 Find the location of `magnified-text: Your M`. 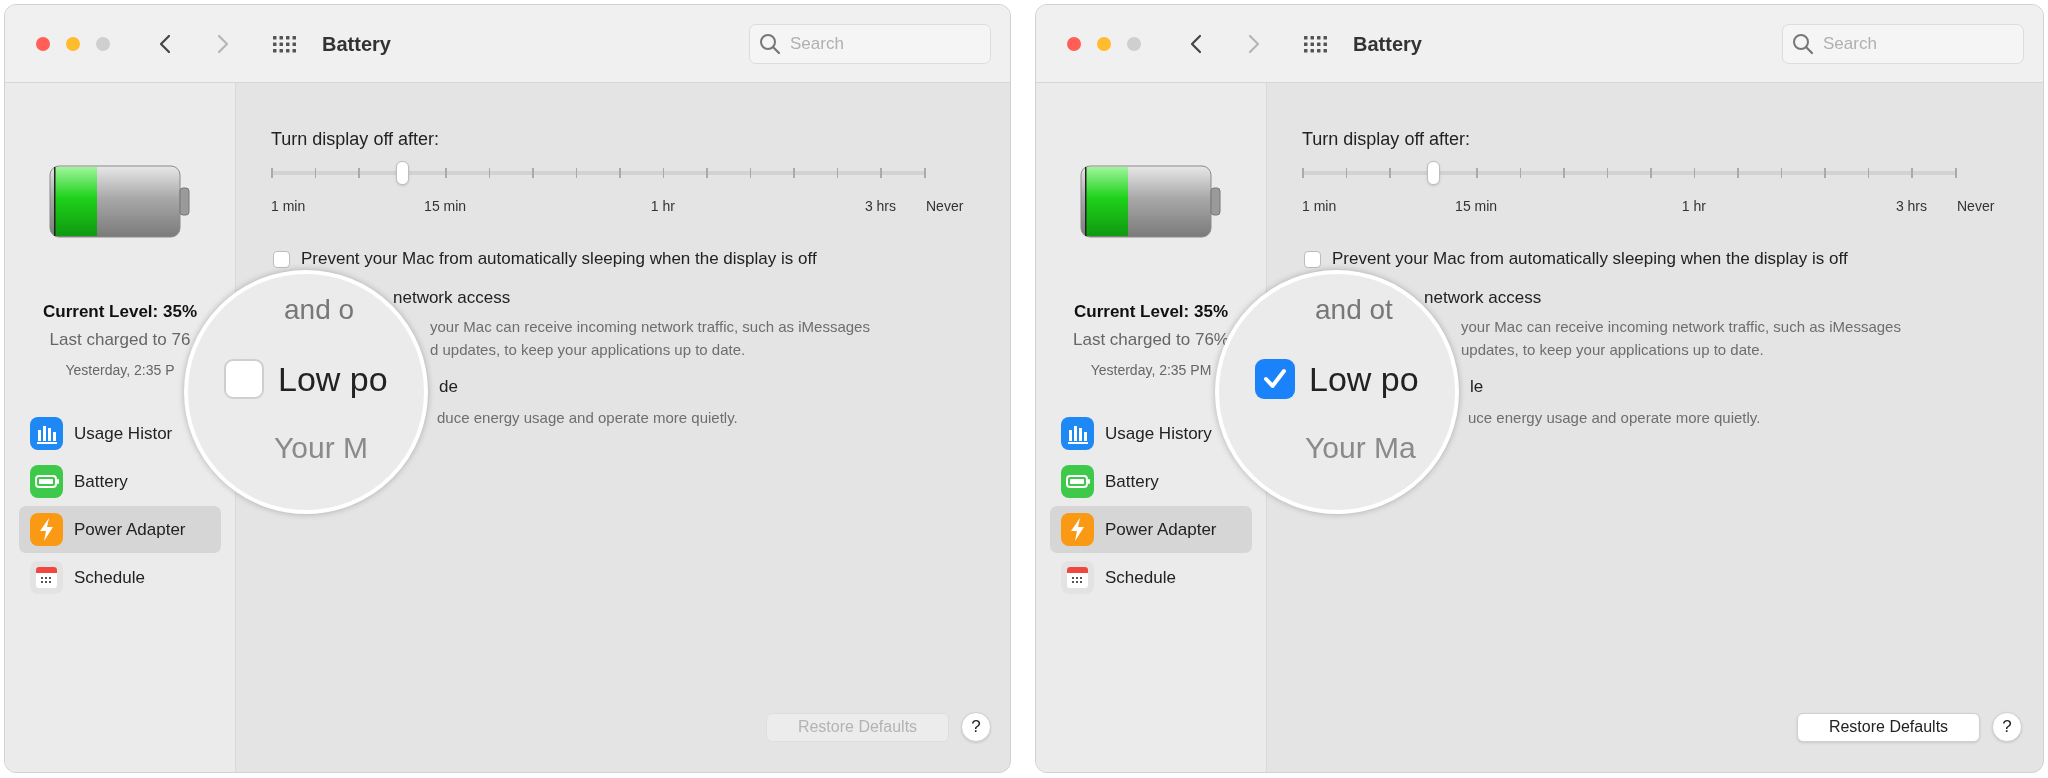

magnified-text: Your M is located at coordinates (321, 448).